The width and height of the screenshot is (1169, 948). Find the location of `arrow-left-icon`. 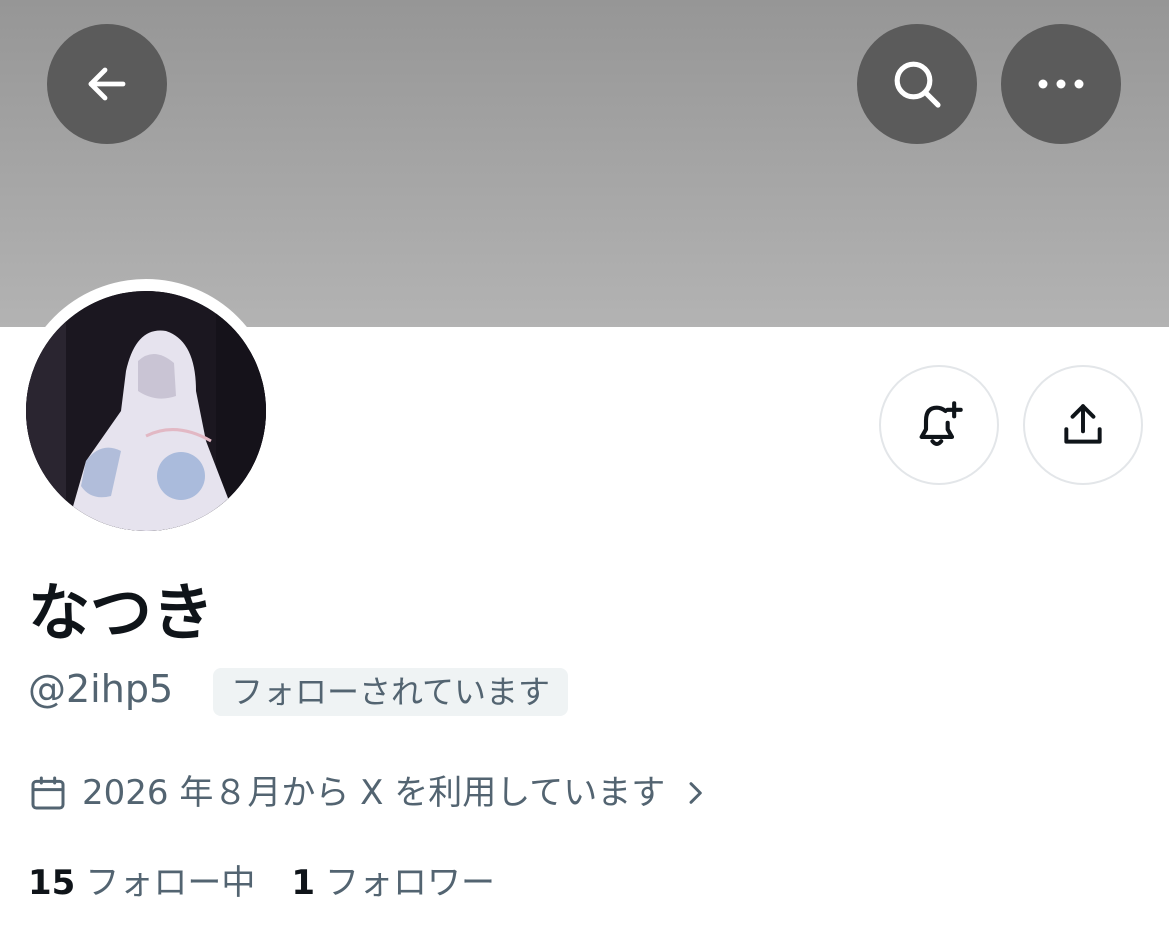

arrow-left-icon is located at coordinates (107, 84).